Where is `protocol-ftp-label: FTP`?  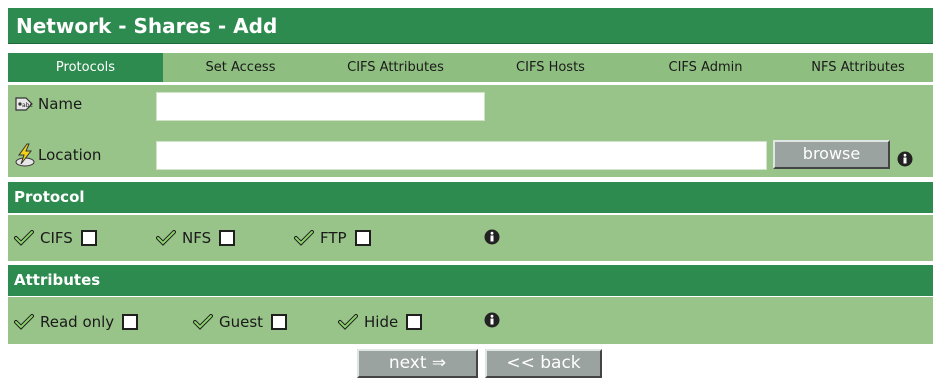
protocol-ftp-label: FTP is located at coordinates (333, 238).